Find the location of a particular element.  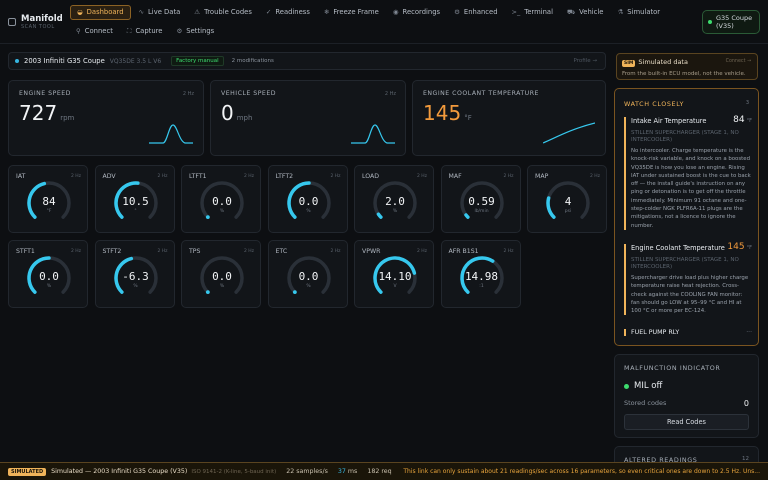

gauge-value: 2.0 is located at coordinates (395, 201).